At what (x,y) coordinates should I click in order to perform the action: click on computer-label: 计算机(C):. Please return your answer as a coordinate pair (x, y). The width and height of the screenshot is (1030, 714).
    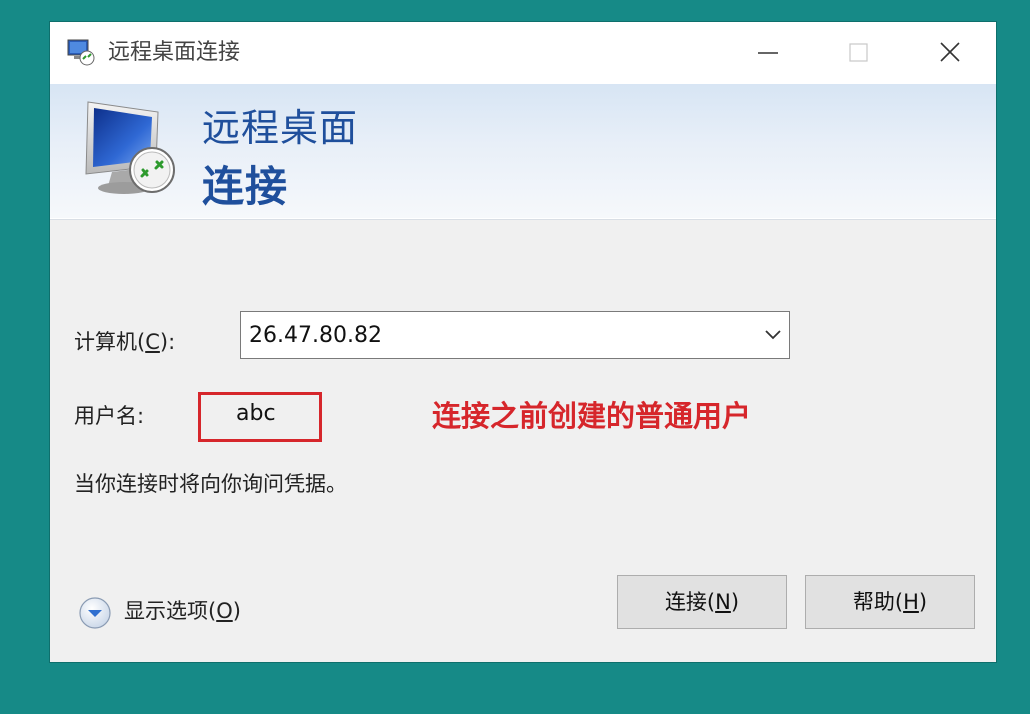
    Looking at the image, I should click on (125, 342).